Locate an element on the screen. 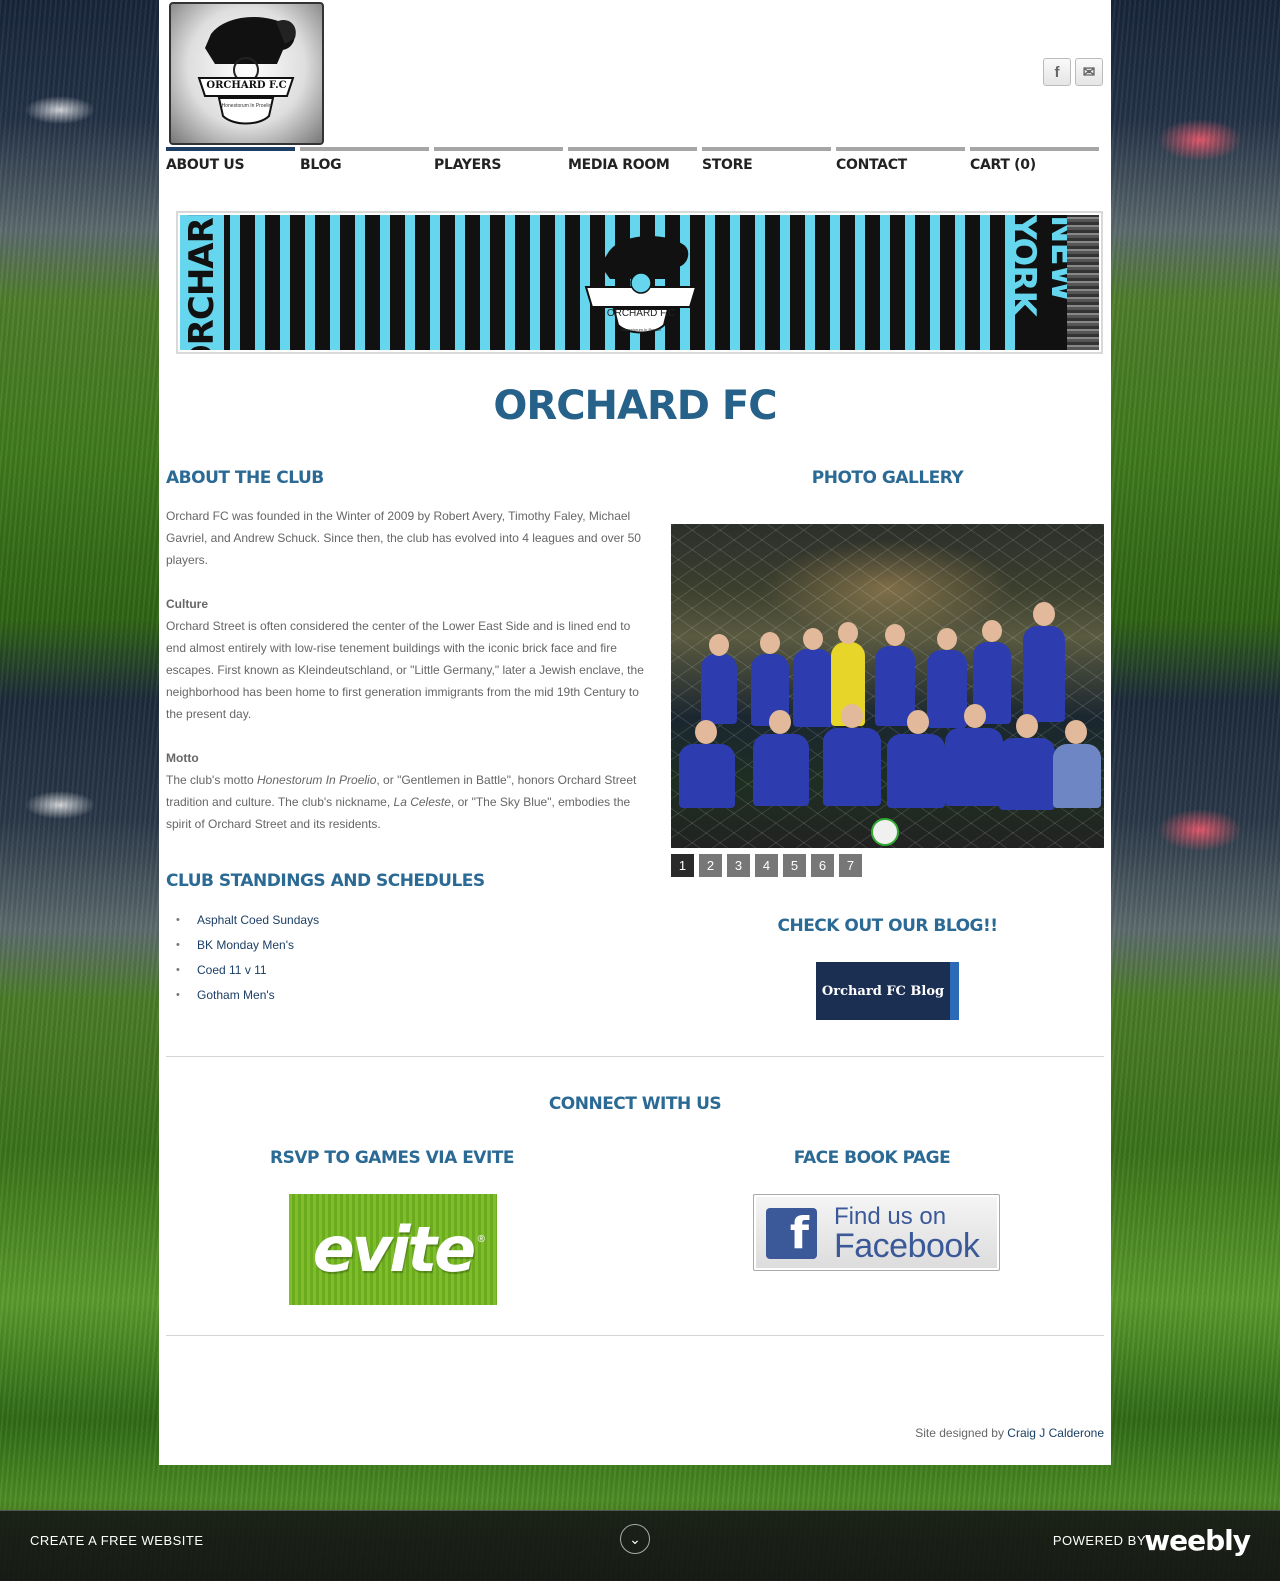  nav-about-us: ABOUT US is located at coordinates (230, 160).